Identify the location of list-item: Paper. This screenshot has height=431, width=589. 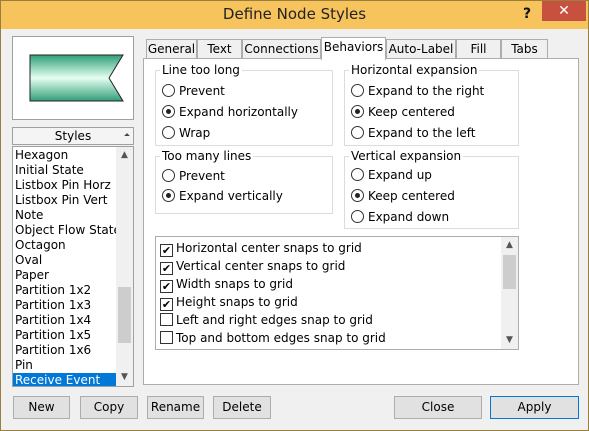
(32, 275).